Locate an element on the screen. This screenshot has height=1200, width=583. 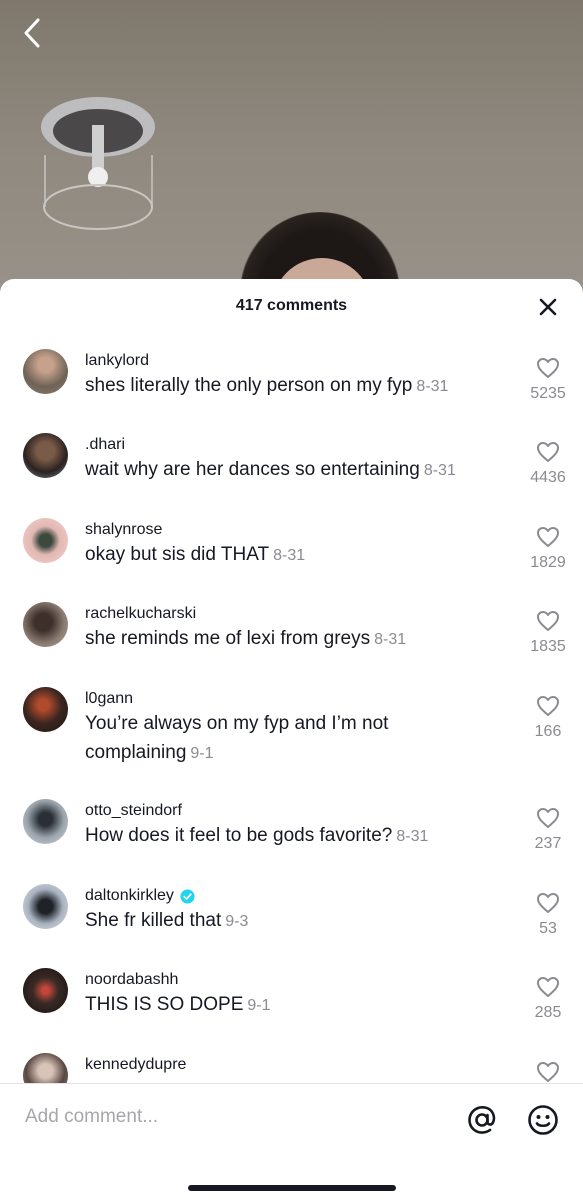
username-text: noordabashh is located at coordinates (131, 980).